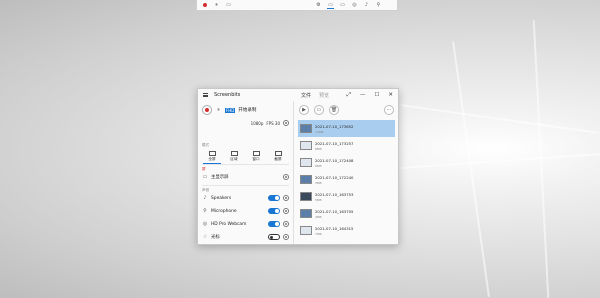 This screenshot has height=298, width=600. I want to click on record-button, so click(204, 5).